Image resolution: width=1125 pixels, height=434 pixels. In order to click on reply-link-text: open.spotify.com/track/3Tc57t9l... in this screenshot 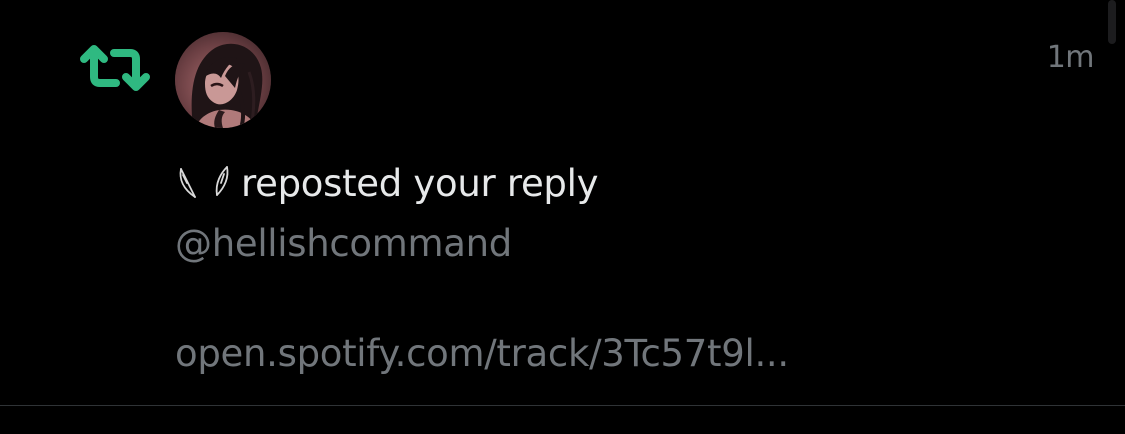, I will do `click(482, 353)`.